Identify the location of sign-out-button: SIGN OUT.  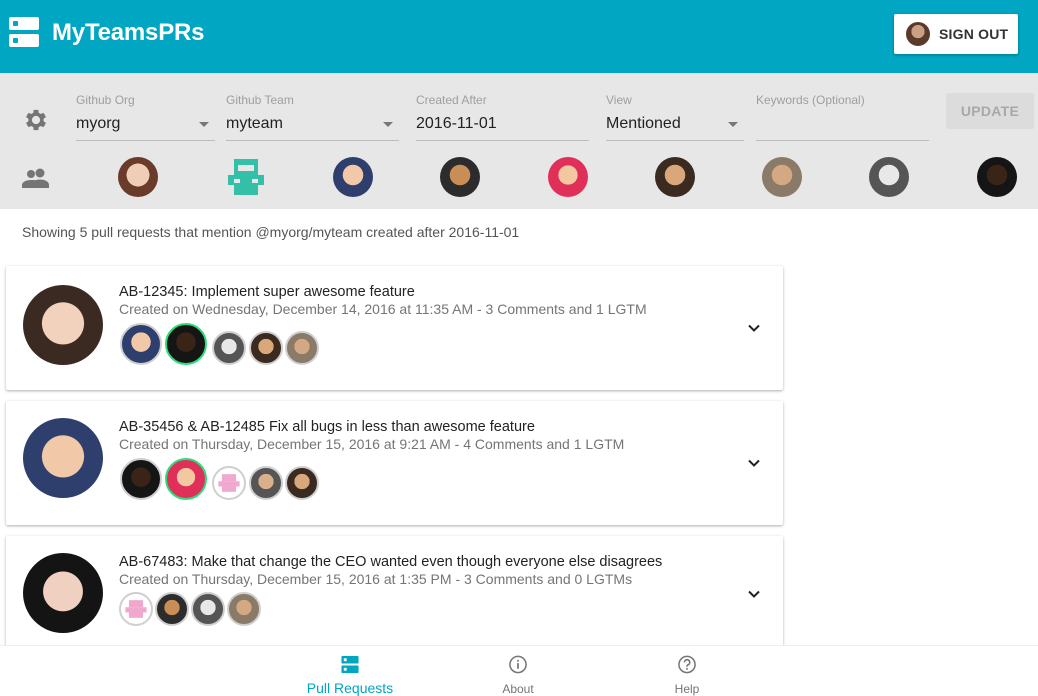
(956, 34).